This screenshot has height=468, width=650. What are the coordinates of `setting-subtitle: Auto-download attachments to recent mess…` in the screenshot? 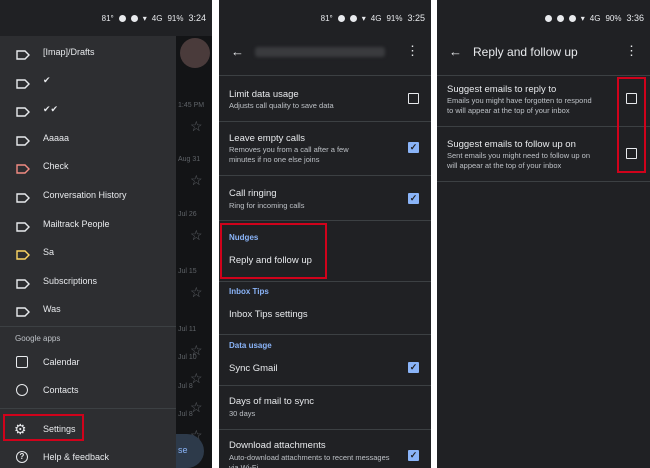 It's located at (309, 460).